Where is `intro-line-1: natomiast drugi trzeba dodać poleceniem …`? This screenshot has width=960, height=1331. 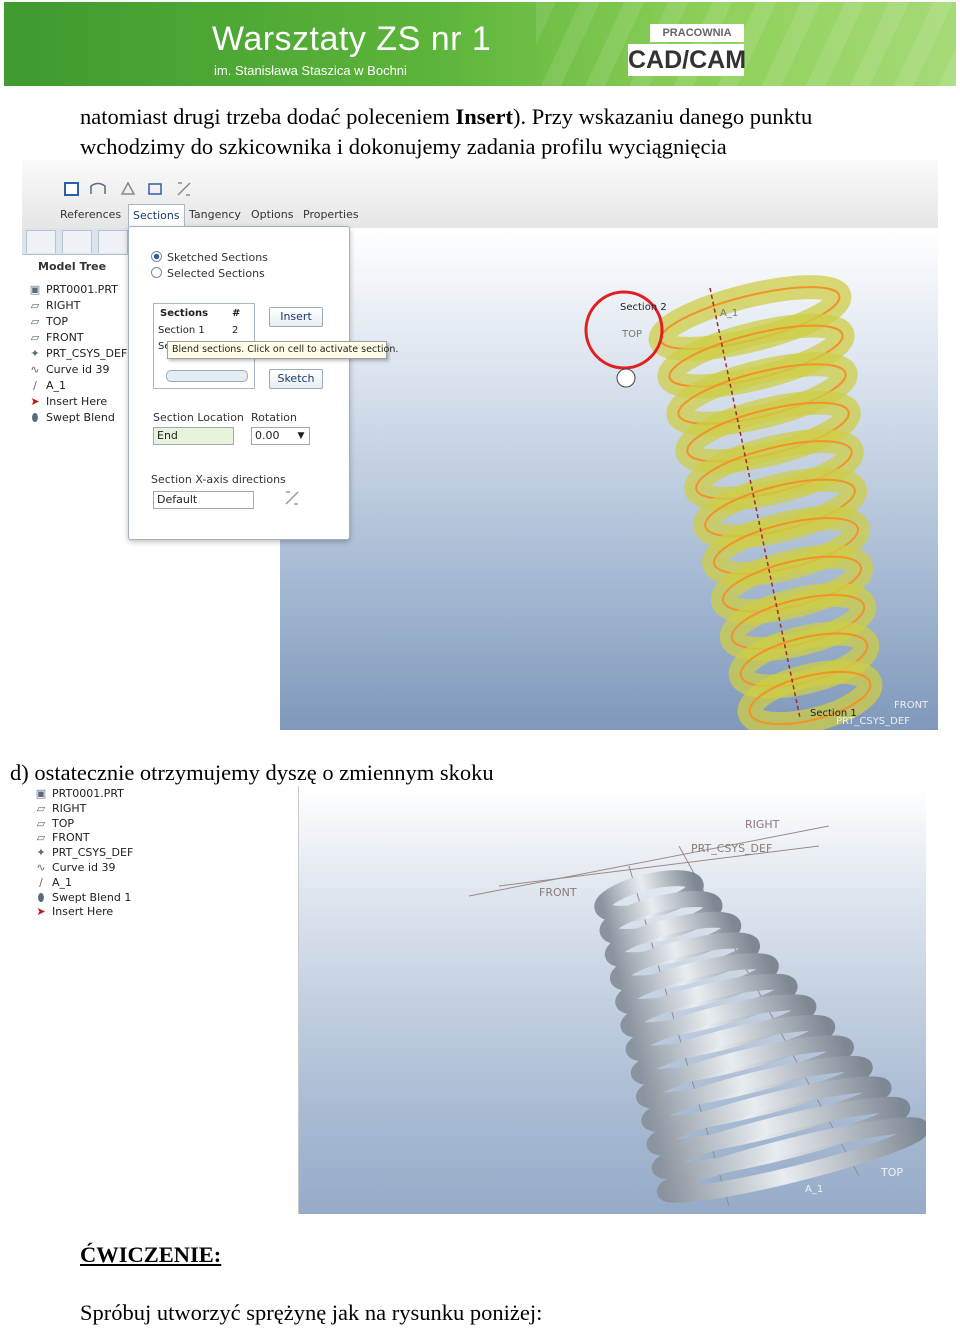 intro-line-1: natomiast drugi trzeba dodać poleceniem … is located at coordinates (446, 116).